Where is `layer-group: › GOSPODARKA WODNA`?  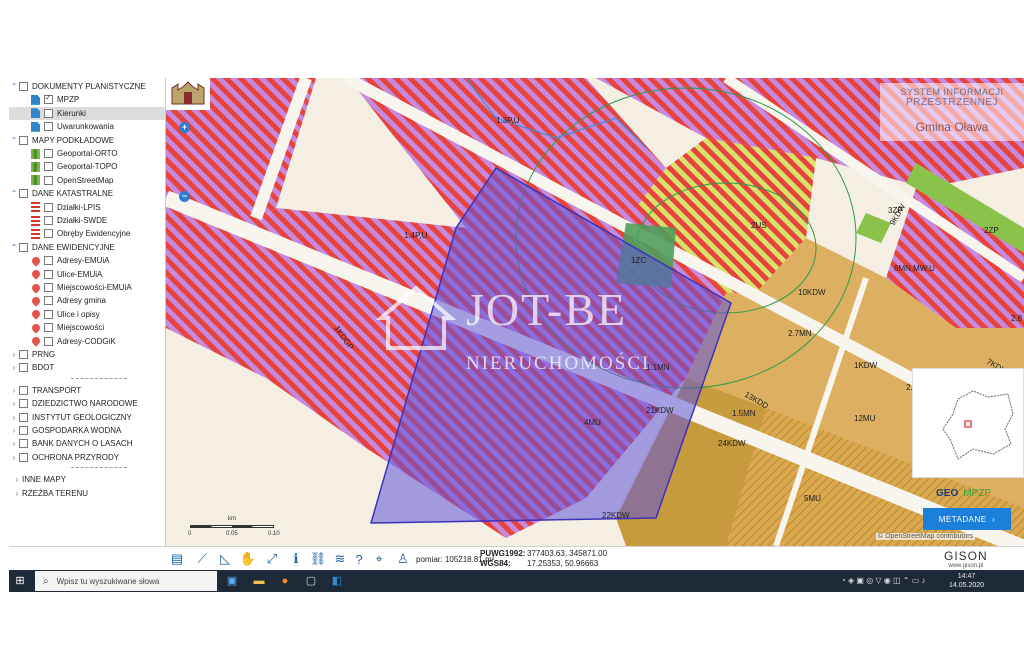 layer-group: › GOSPODARKA WODNA is located at coordinates (65, 430).